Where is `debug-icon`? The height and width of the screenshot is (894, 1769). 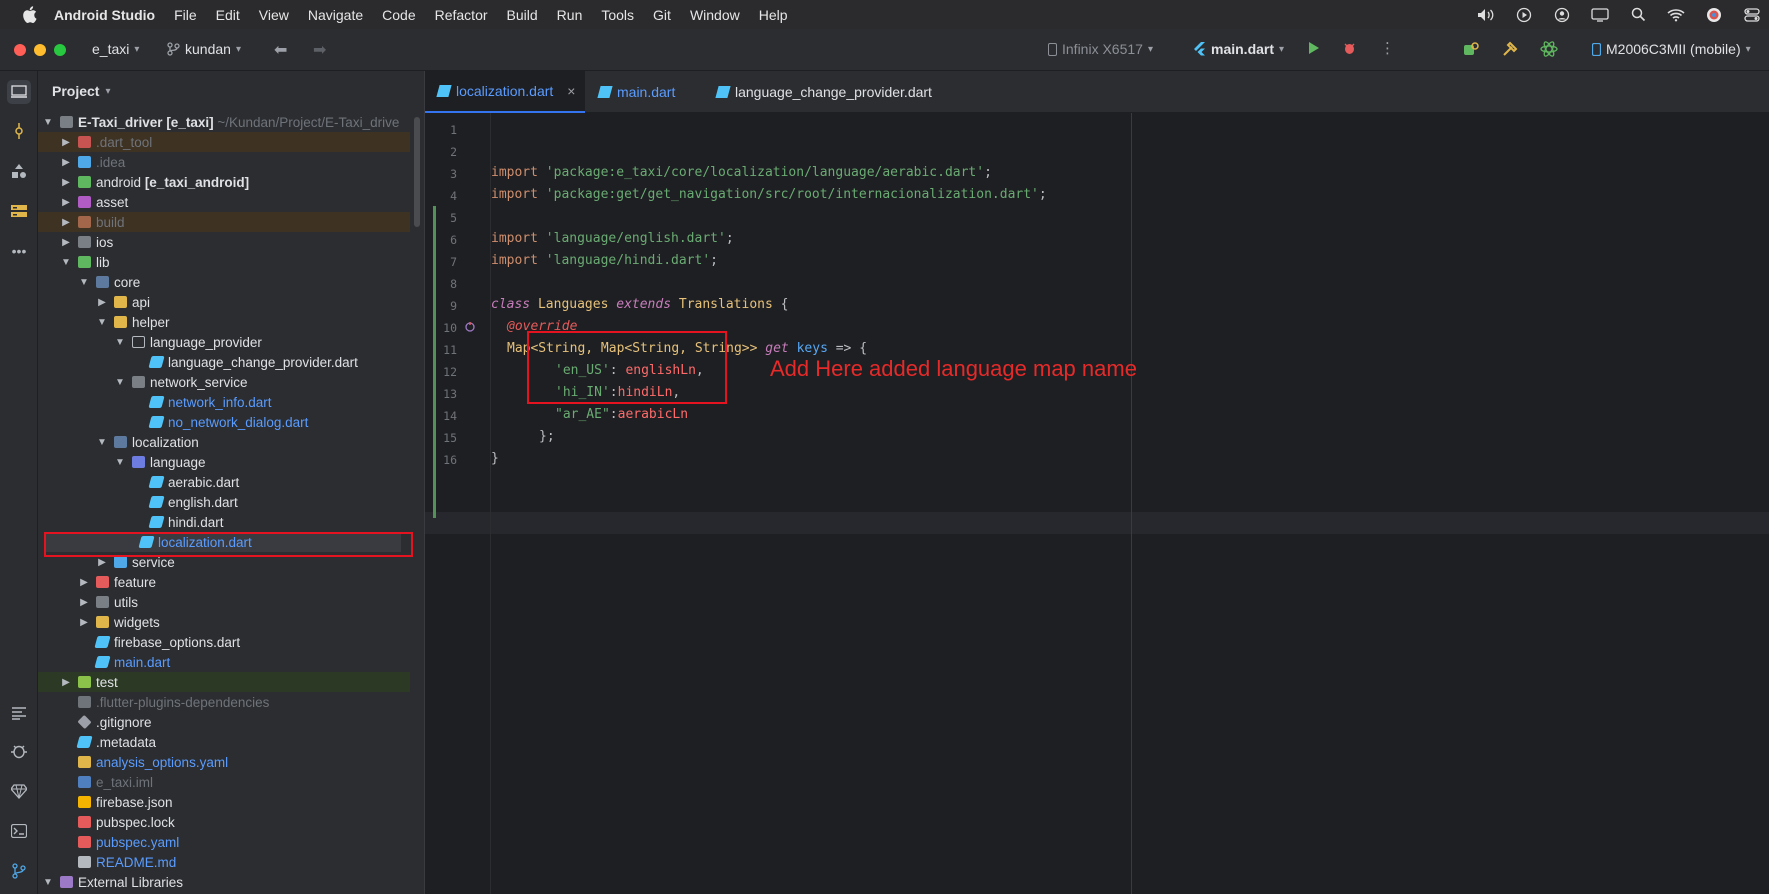 debug-icon is located at coordinates (1349, 48).